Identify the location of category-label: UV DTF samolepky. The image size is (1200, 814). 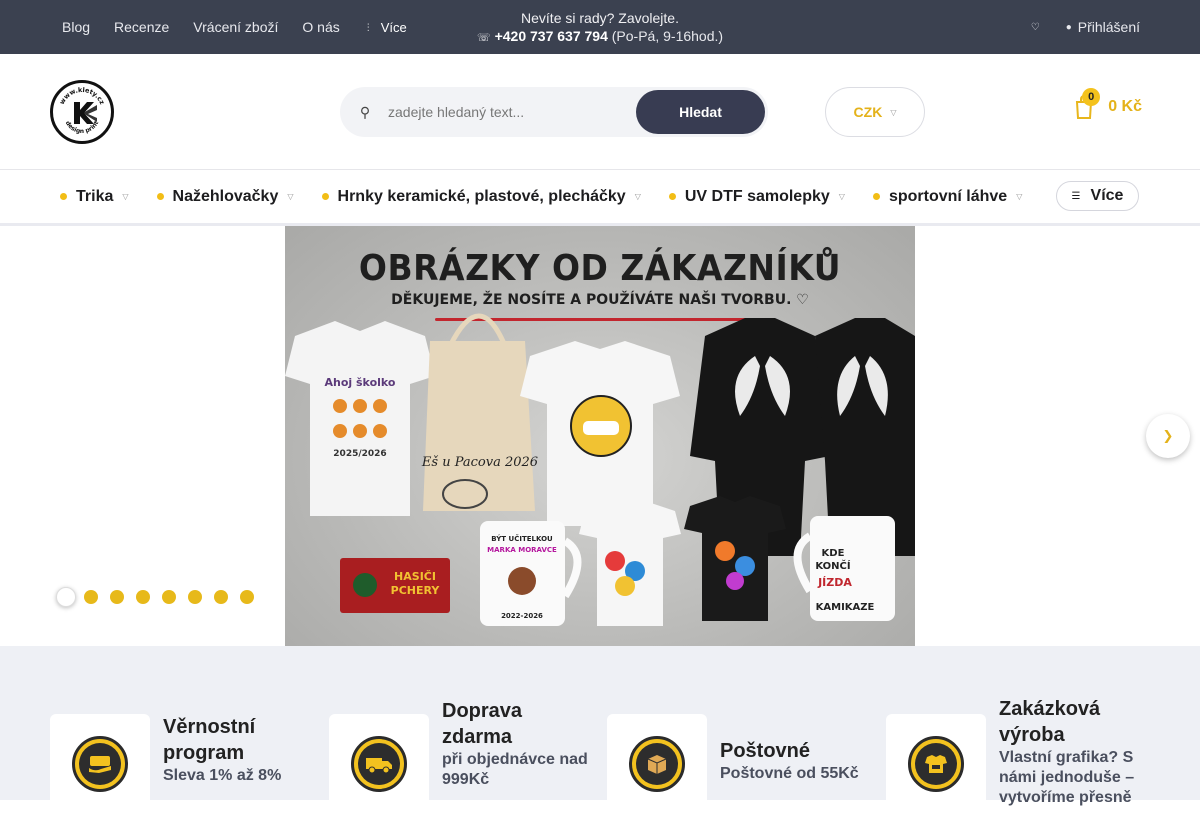
(757, 196).